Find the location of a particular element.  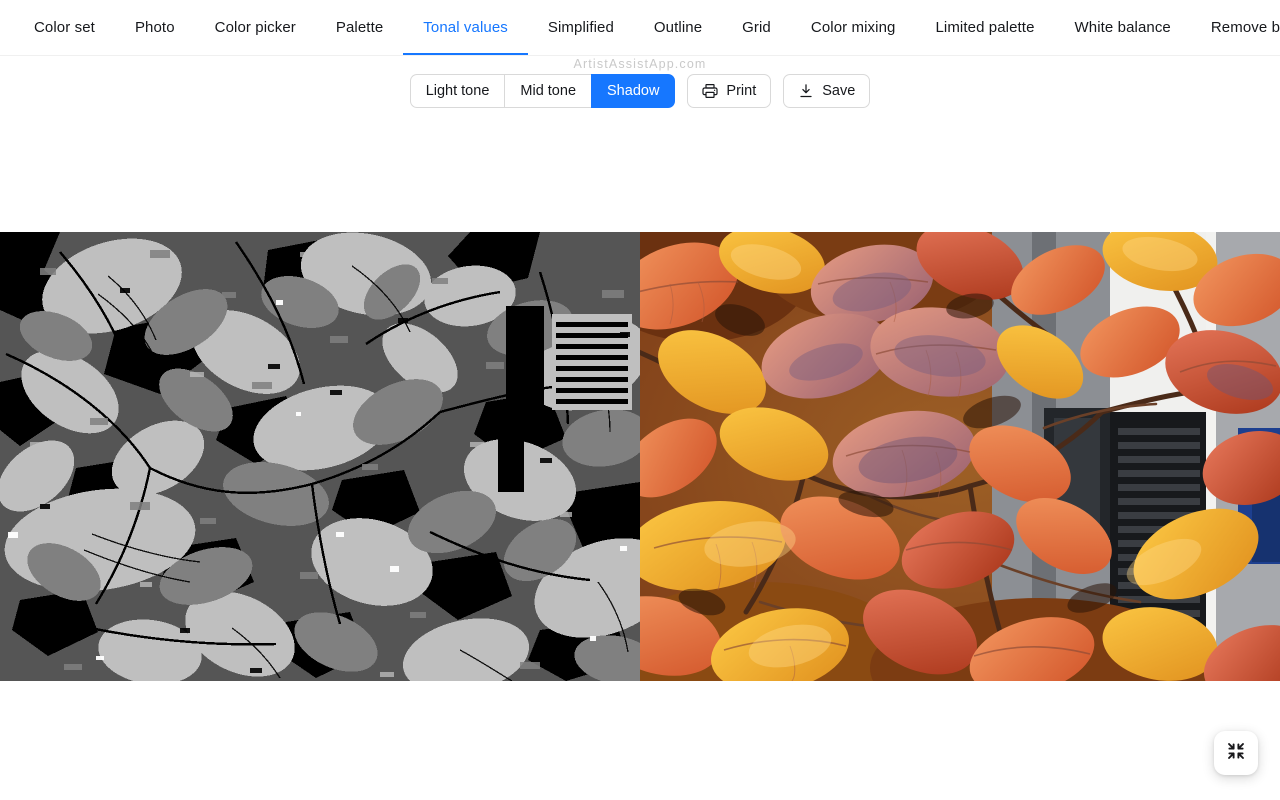

tab-palette: Palette is located at coordinates (359, 27).